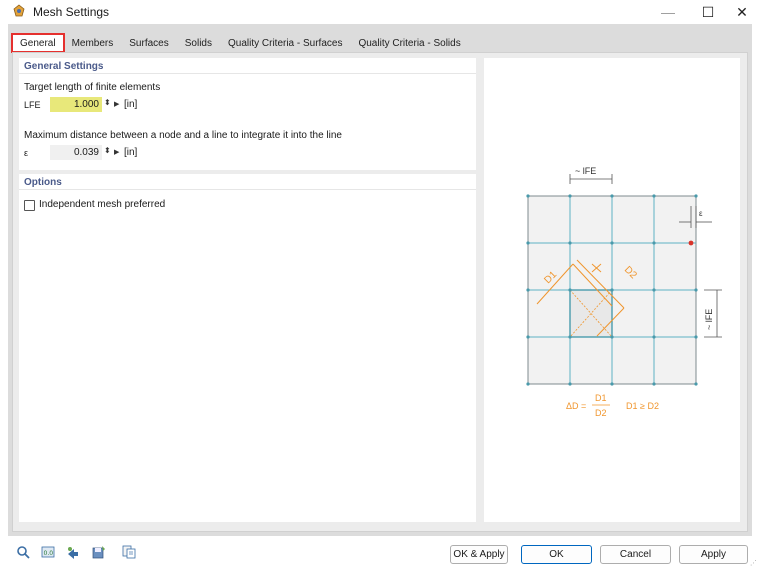 Image resolution: width=760 pixels, height=570 pixels. Describe the element at coordinates (701, 213) in the screenshot. I see `epsilon-label: ε` at that location.